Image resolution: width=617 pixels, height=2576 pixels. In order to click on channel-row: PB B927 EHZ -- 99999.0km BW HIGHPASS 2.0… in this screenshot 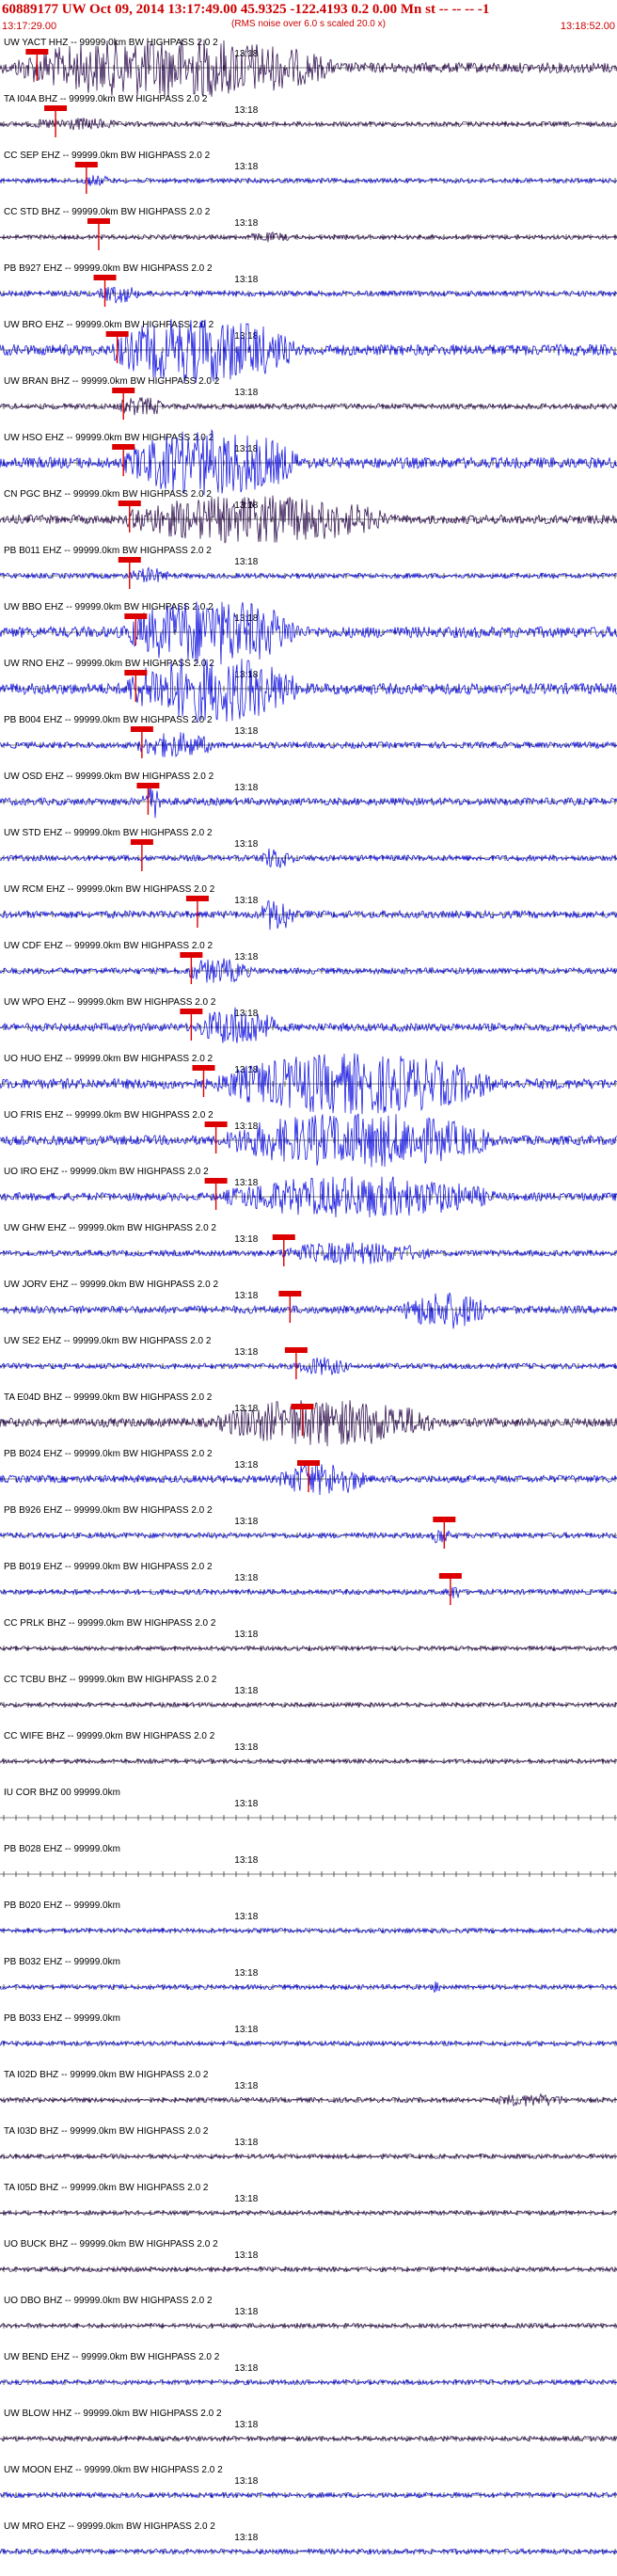, I will do `click(308, 285)`.